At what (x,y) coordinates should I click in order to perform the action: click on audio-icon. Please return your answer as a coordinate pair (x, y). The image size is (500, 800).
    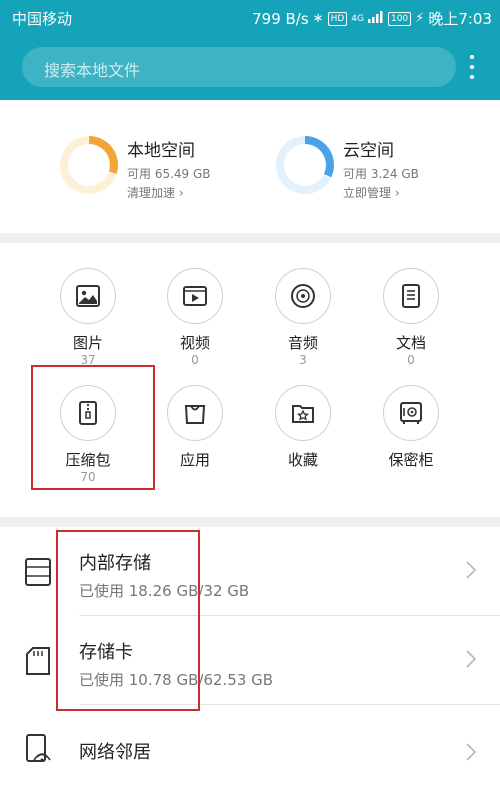
    Looking at the image, I should click on (303, 296).